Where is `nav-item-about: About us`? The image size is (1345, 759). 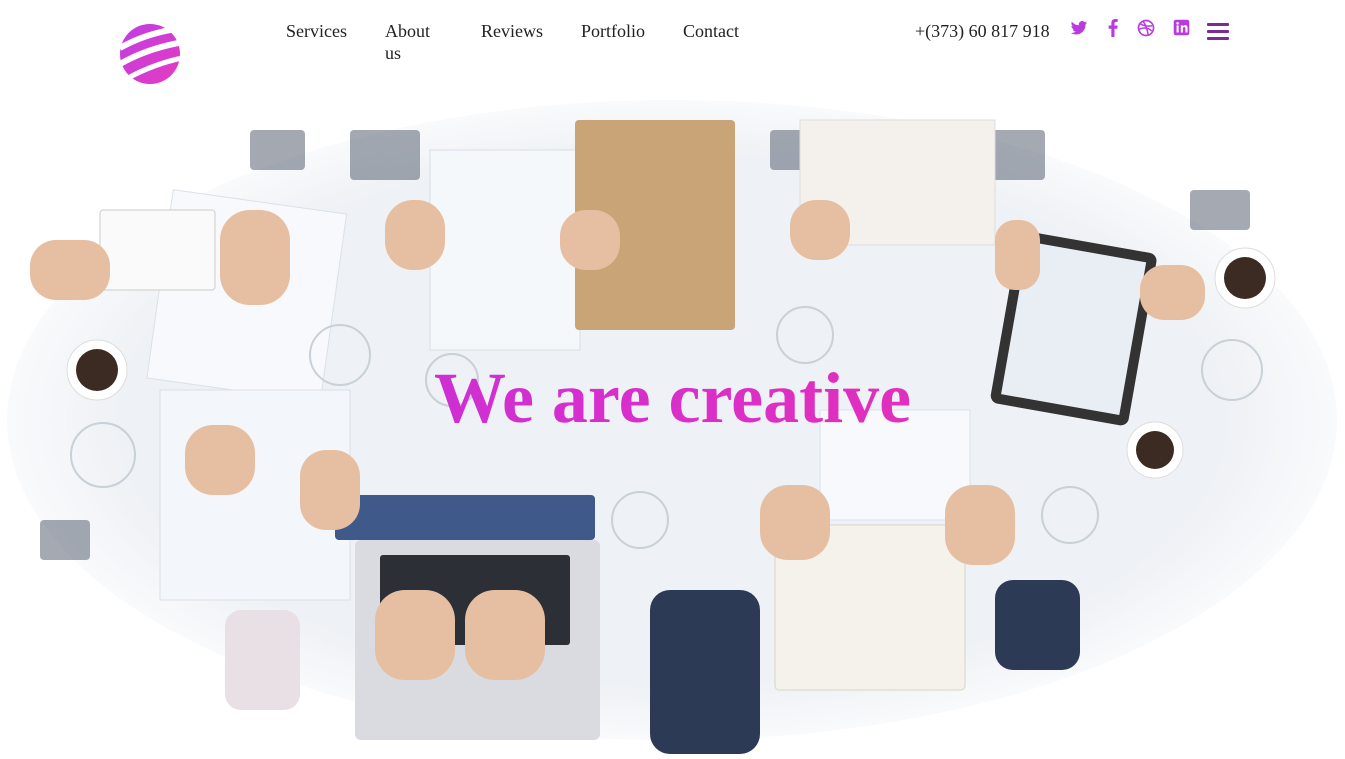
nav-item-about: About us is located at coordinates (411, 42).